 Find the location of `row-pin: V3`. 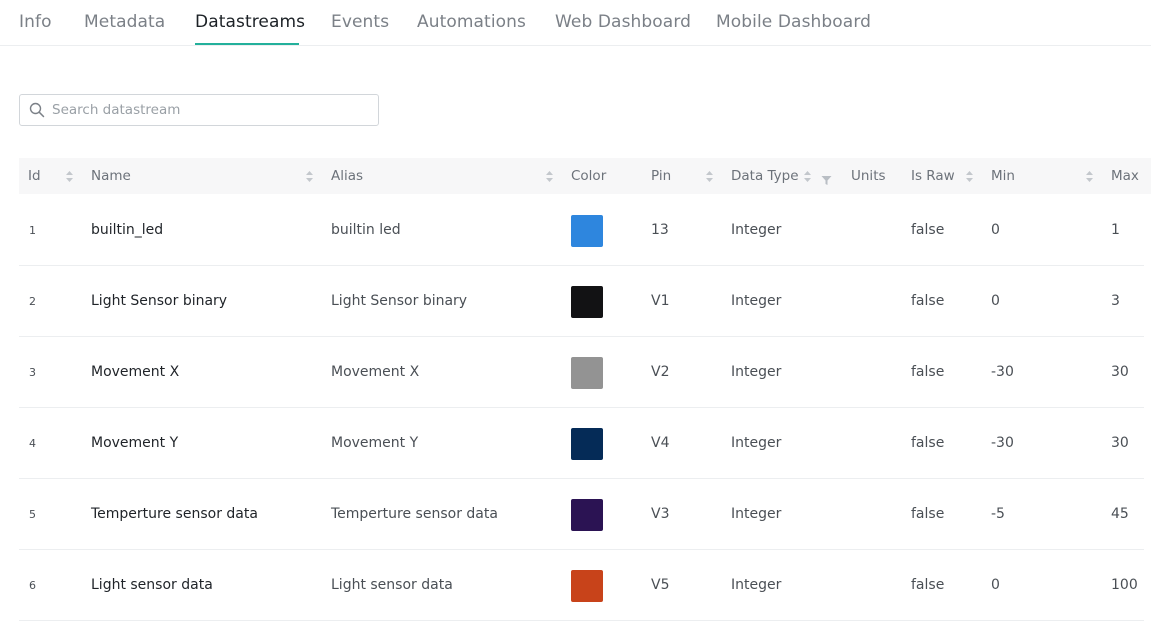

row-pin: V3 is located at coordinates (660, 514).